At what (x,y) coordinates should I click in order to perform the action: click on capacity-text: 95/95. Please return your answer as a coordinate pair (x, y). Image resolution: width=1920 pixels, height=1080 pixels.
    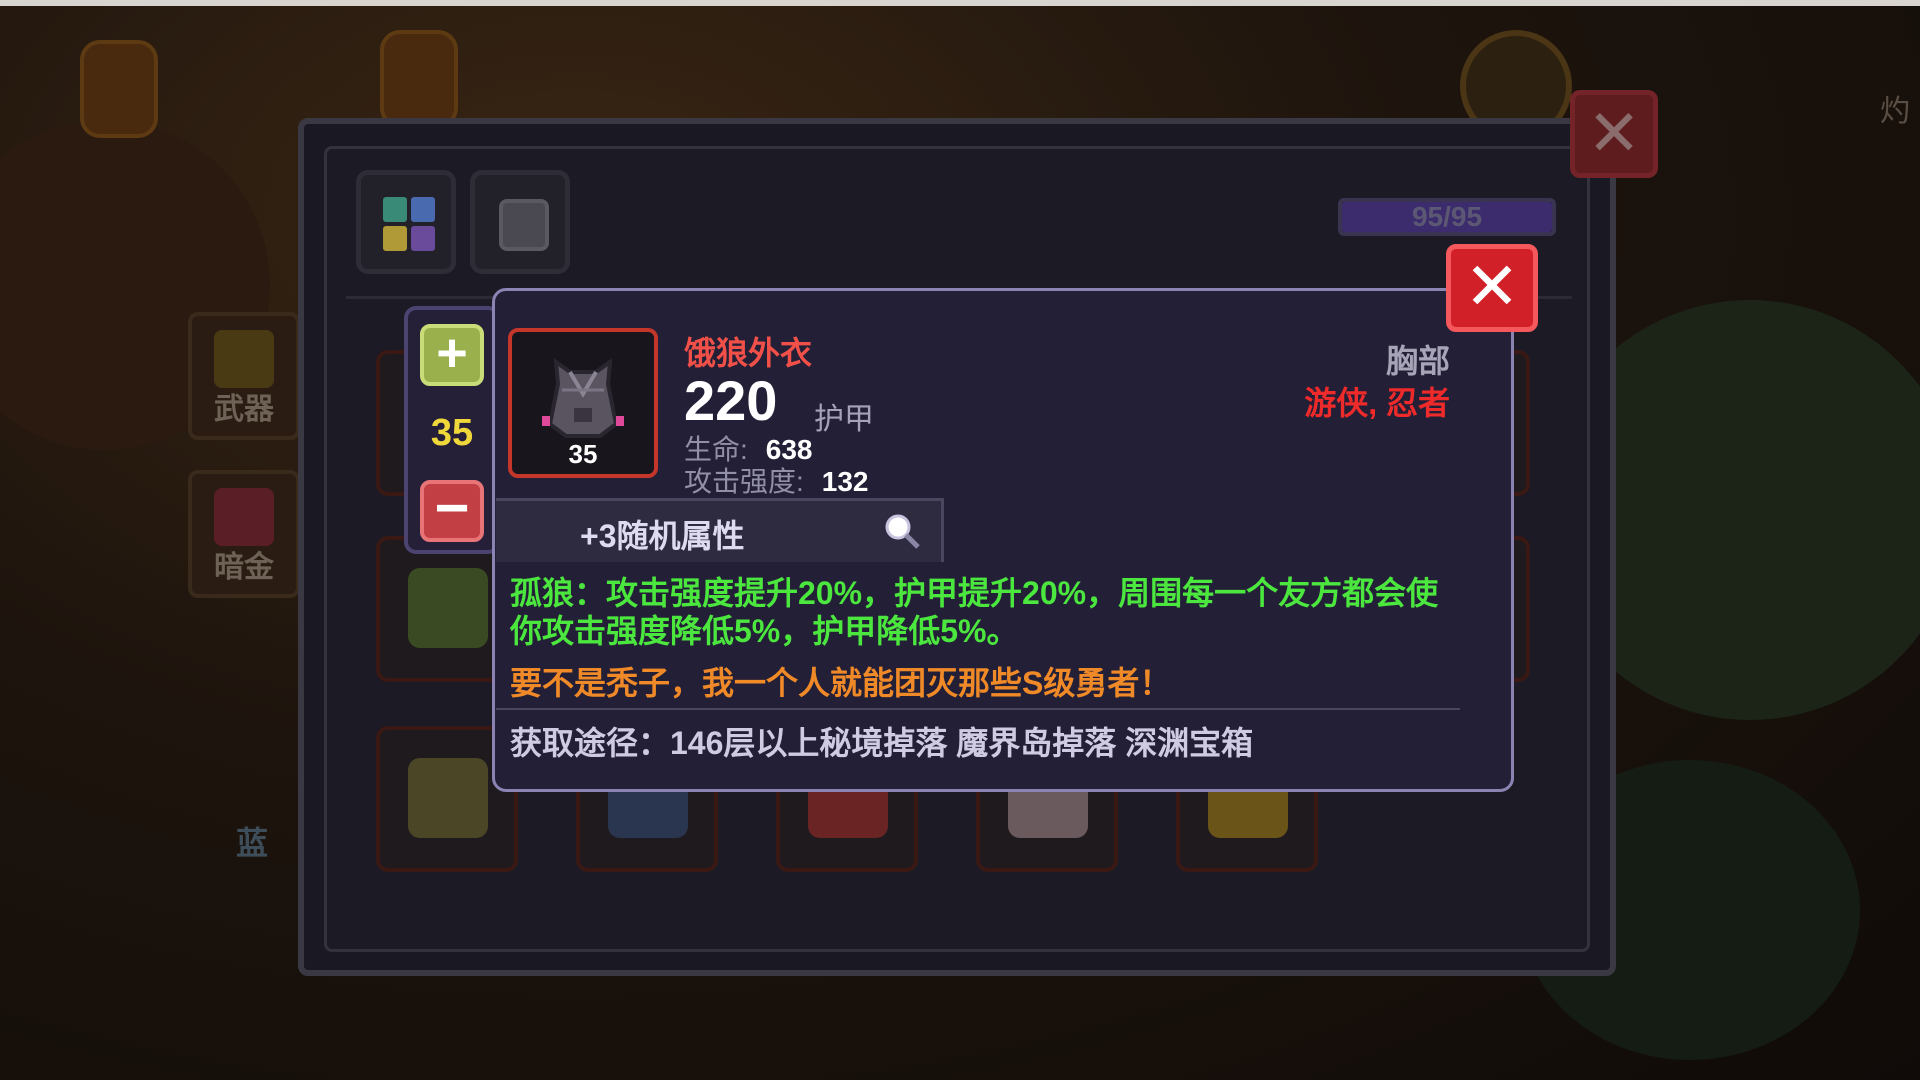
    Looking at the image, I should click on (1447, 216).